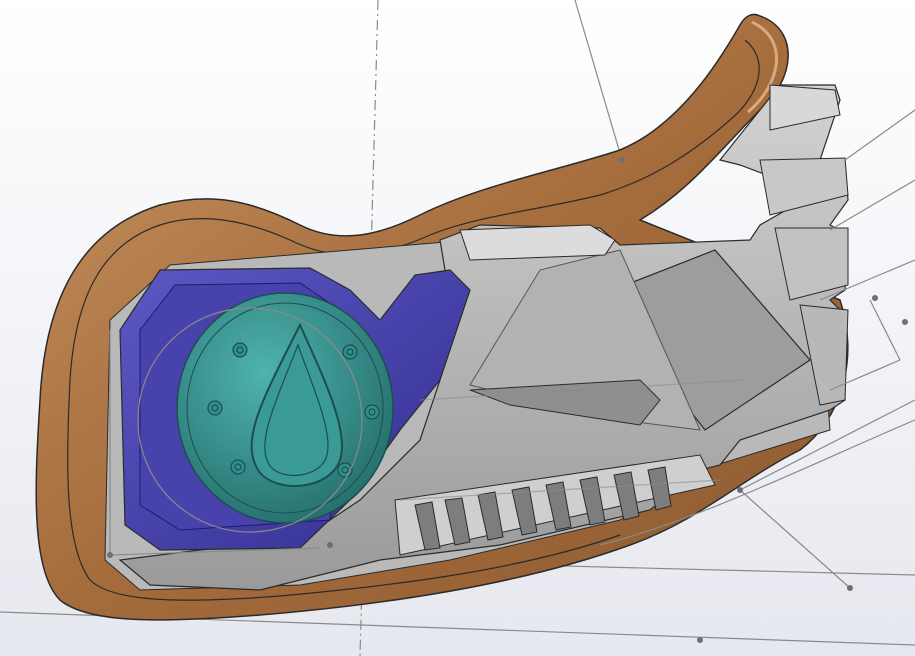  What do you see at coordinates (285, 408) in the screenshot?
I see `cover-disc` at bounding box center [285, 408].